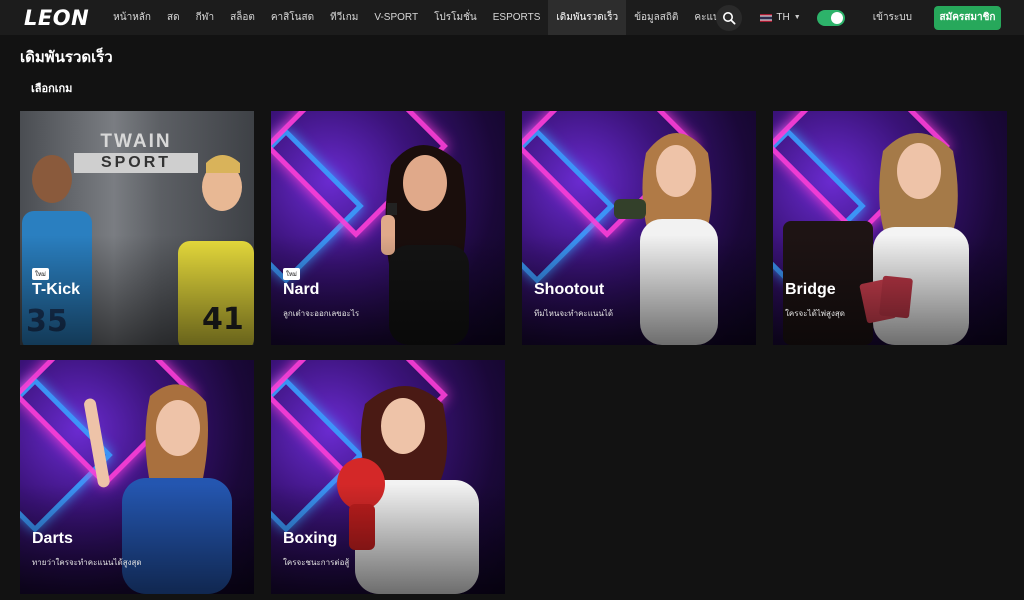 This screenshot has width=1024, height=600. I want to click on toggle-knob, so click(836, 17).